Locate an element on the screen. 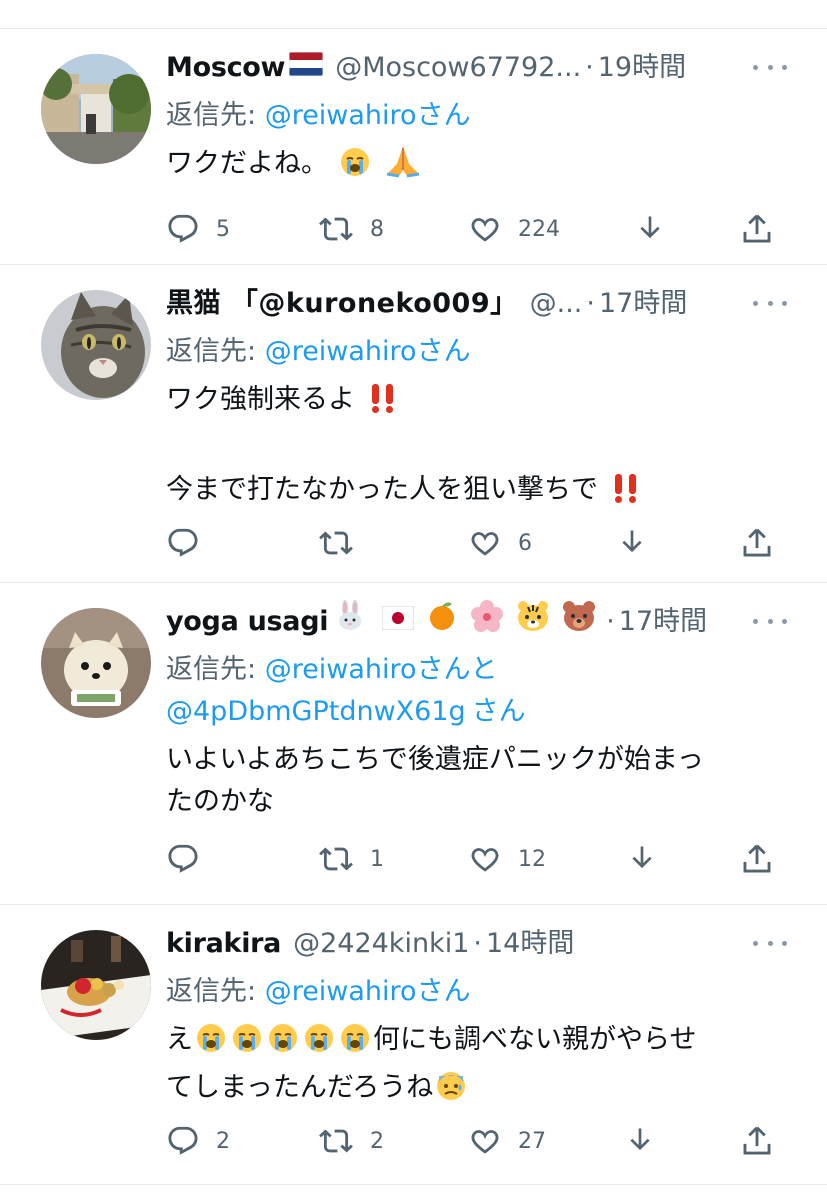 The image size is (827, 1200). like-button: 12 is located at coordinates (507, 859).